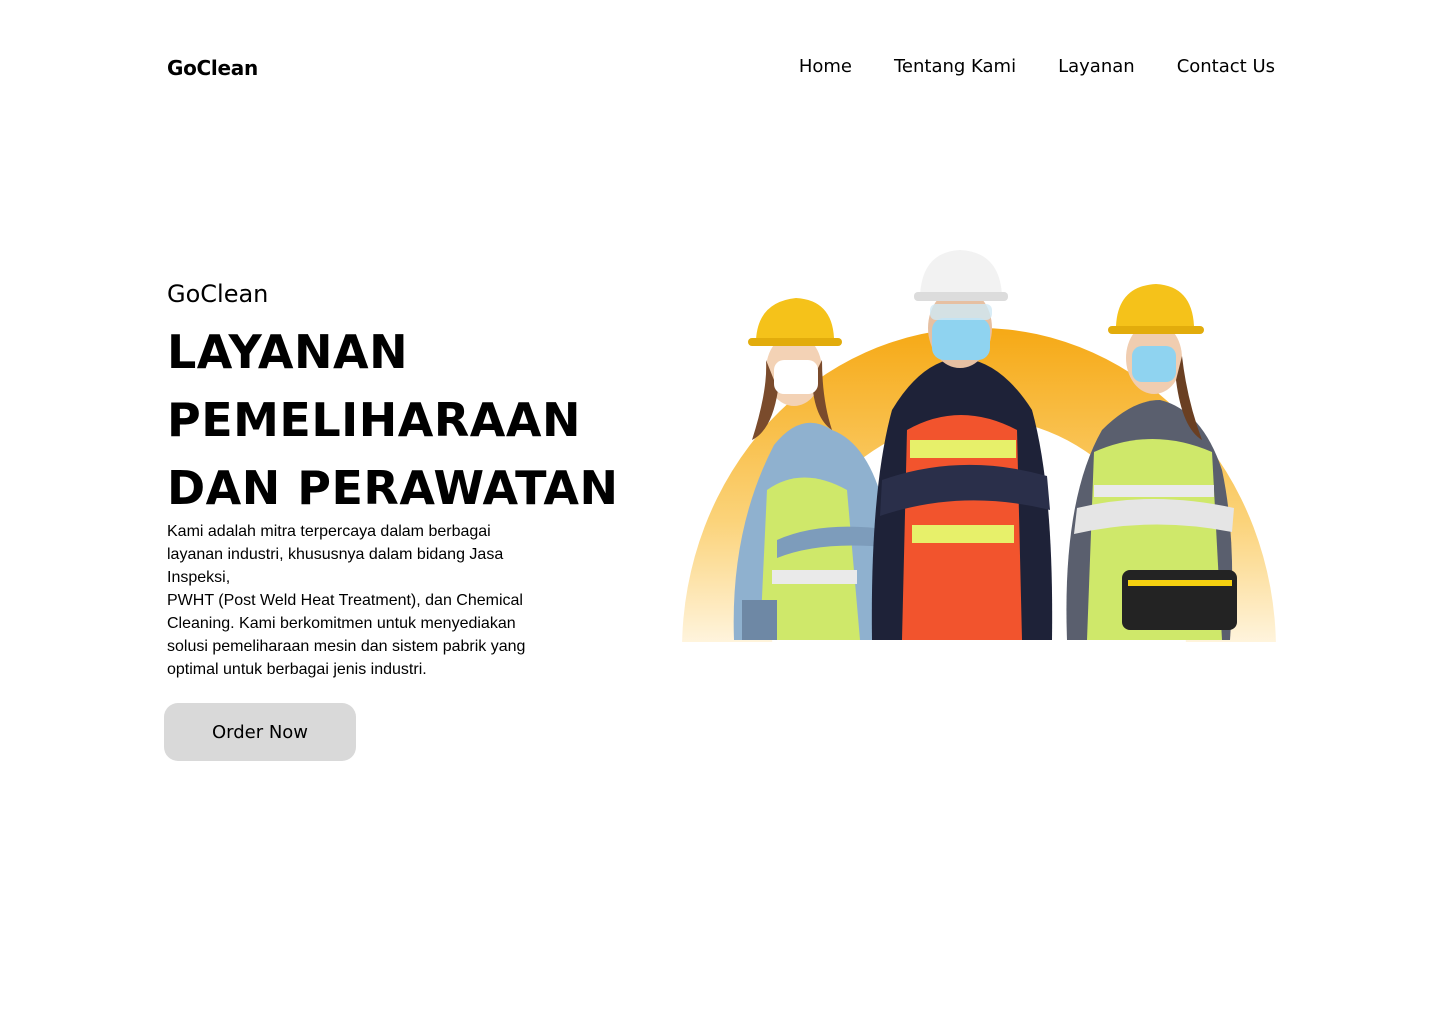 The image size is (1440, 1024). Describe the element at coordinates (199, 577) in the screenshot. I see `description-line: Inspeksi,` at that location.